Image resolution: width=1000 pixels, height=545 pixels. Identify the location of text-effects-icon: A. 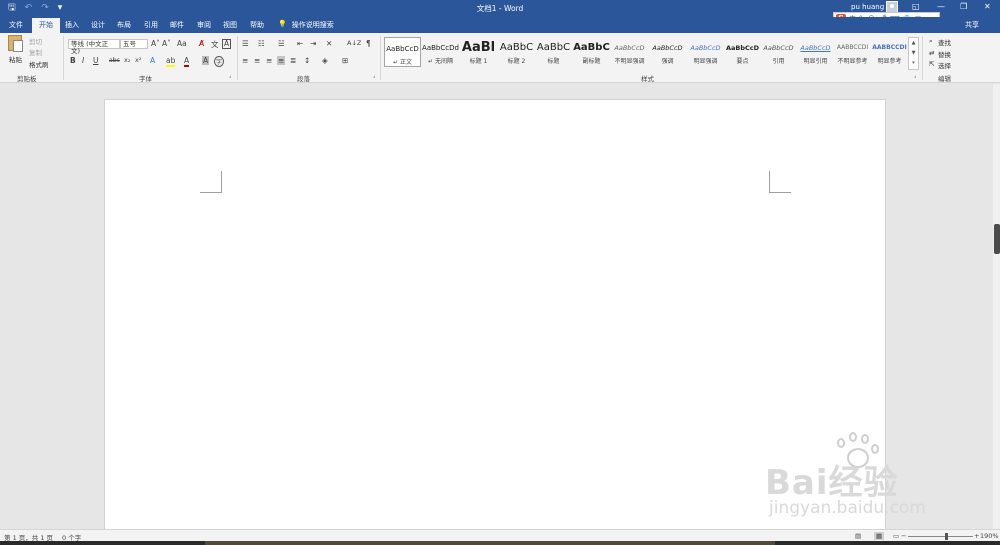
(152, 60).